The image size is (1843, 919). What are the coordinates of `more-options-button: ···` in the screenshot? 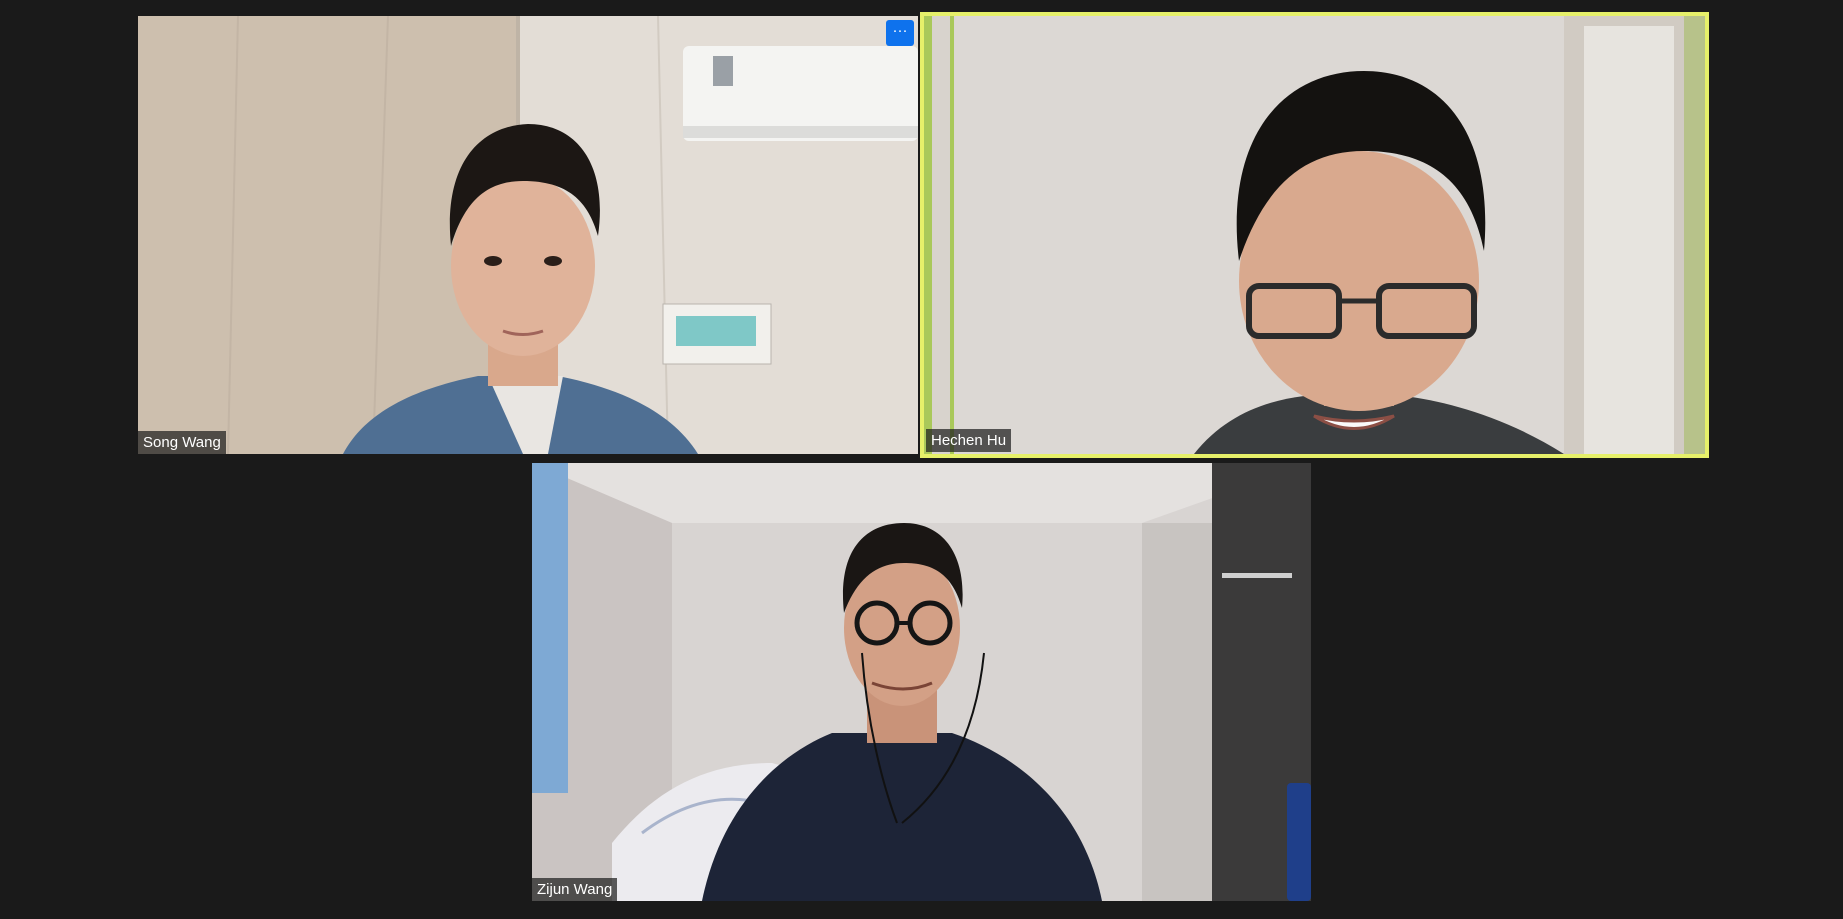 It's located at (900, 33).